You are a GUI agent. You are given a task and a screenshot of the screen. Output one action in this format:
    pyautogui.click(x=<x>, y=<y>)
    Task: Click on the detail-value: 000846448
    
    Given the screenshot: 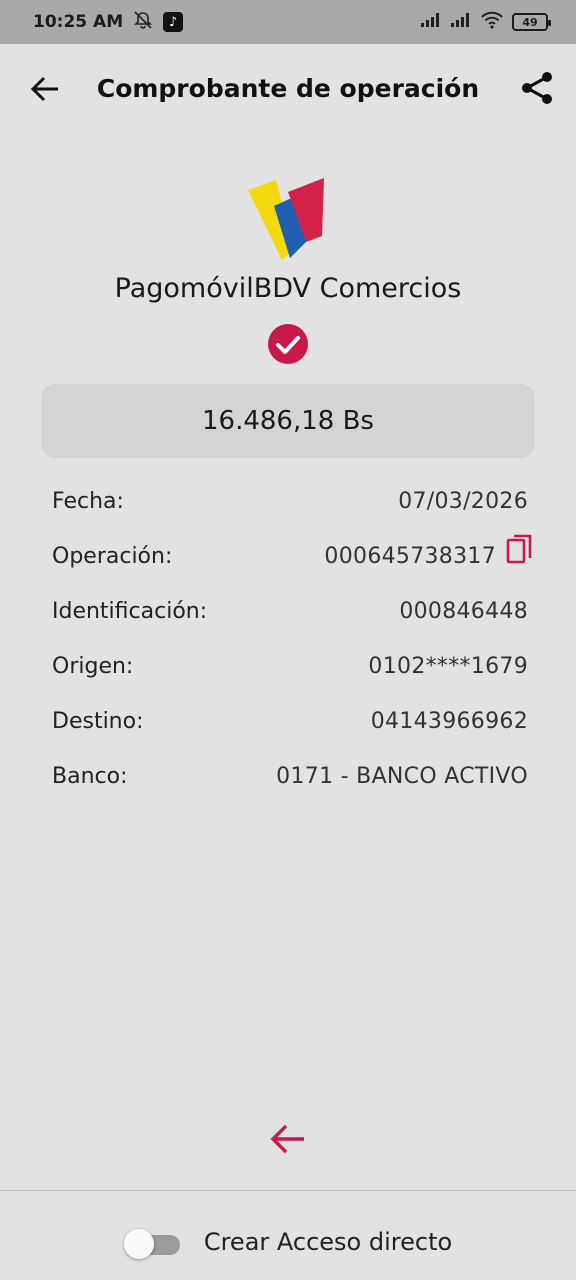 What is the action you would take?
    pyautogui.click(x=463, y=611)
    